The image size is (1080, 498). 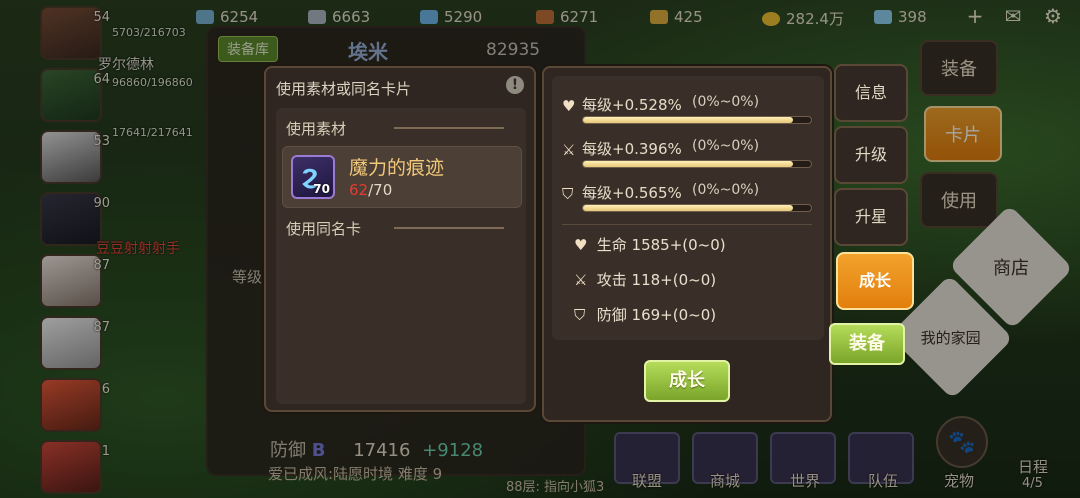 I want to click on stat-row-hp: ♥ 生命 1585+(0~0), so click(x=650, y=245).